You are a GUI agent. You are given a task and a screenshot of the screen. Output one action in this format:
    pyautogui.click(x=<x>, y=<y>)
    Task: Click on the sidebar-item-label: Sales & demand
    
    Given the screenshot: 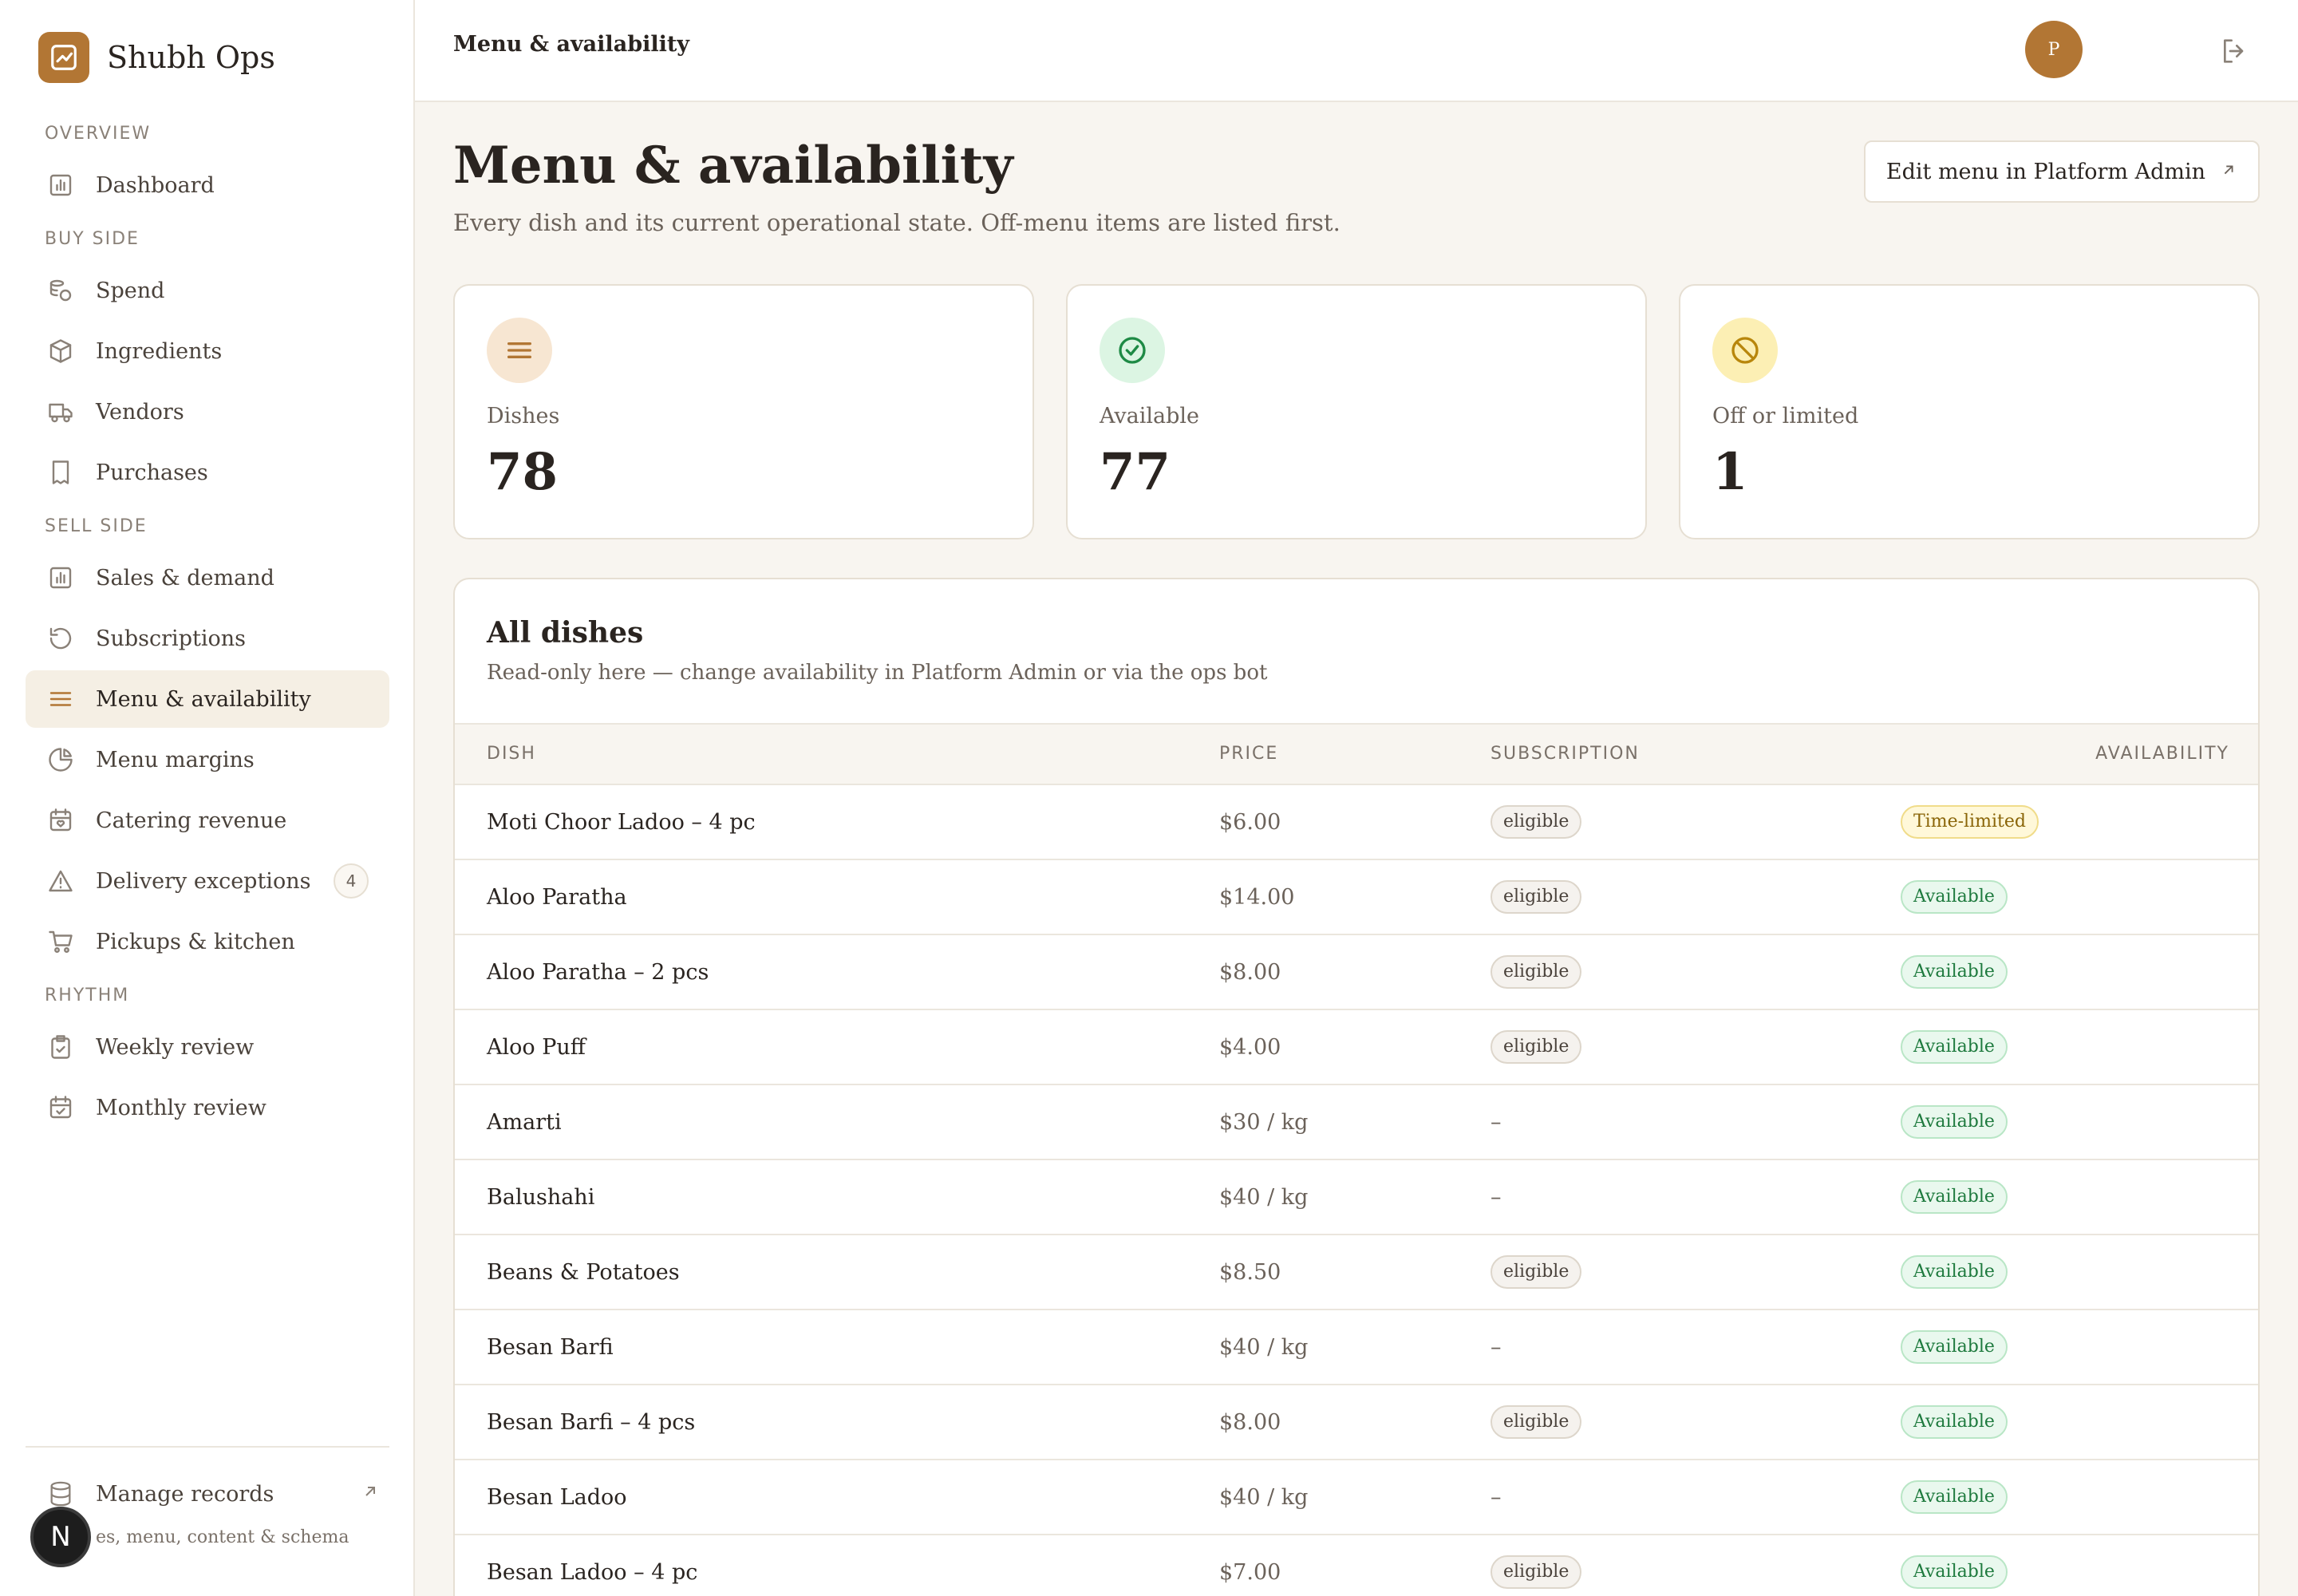 What is the action you would take?
    pyautogui.click(x=185, y=578)
    